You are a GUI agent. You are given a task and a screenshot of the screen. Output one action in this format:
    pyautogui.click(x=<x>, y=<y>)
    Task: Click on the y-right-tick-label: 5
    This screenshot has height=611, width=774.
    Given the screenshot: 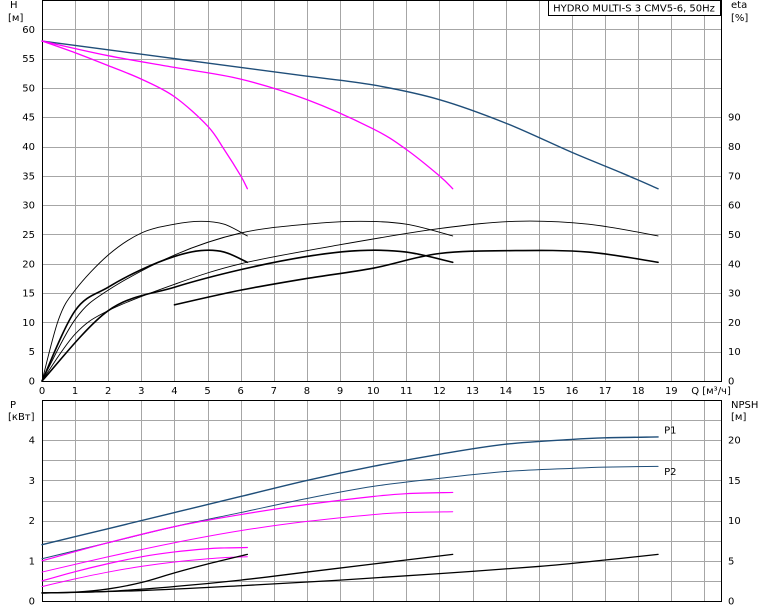 What is the action you would take?
    pyautogui.click(x=731, y=561)
    